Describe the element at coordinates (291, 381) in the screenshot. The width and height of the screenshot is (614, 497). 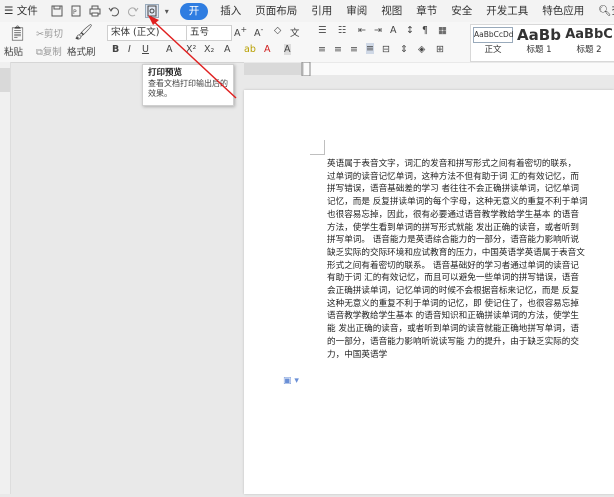
I see `paragraph-handle-icon: ▣ ▾` at that location.